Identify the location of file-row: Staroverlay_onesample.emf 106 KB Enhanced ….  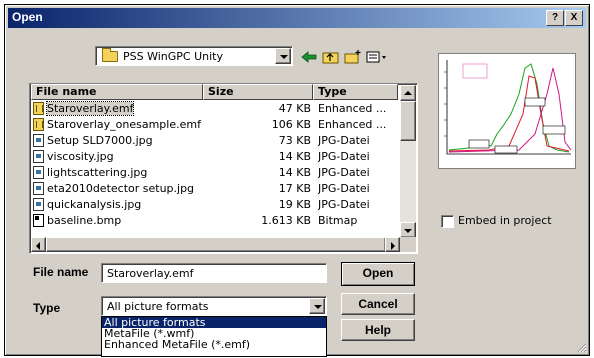
(215, 124).